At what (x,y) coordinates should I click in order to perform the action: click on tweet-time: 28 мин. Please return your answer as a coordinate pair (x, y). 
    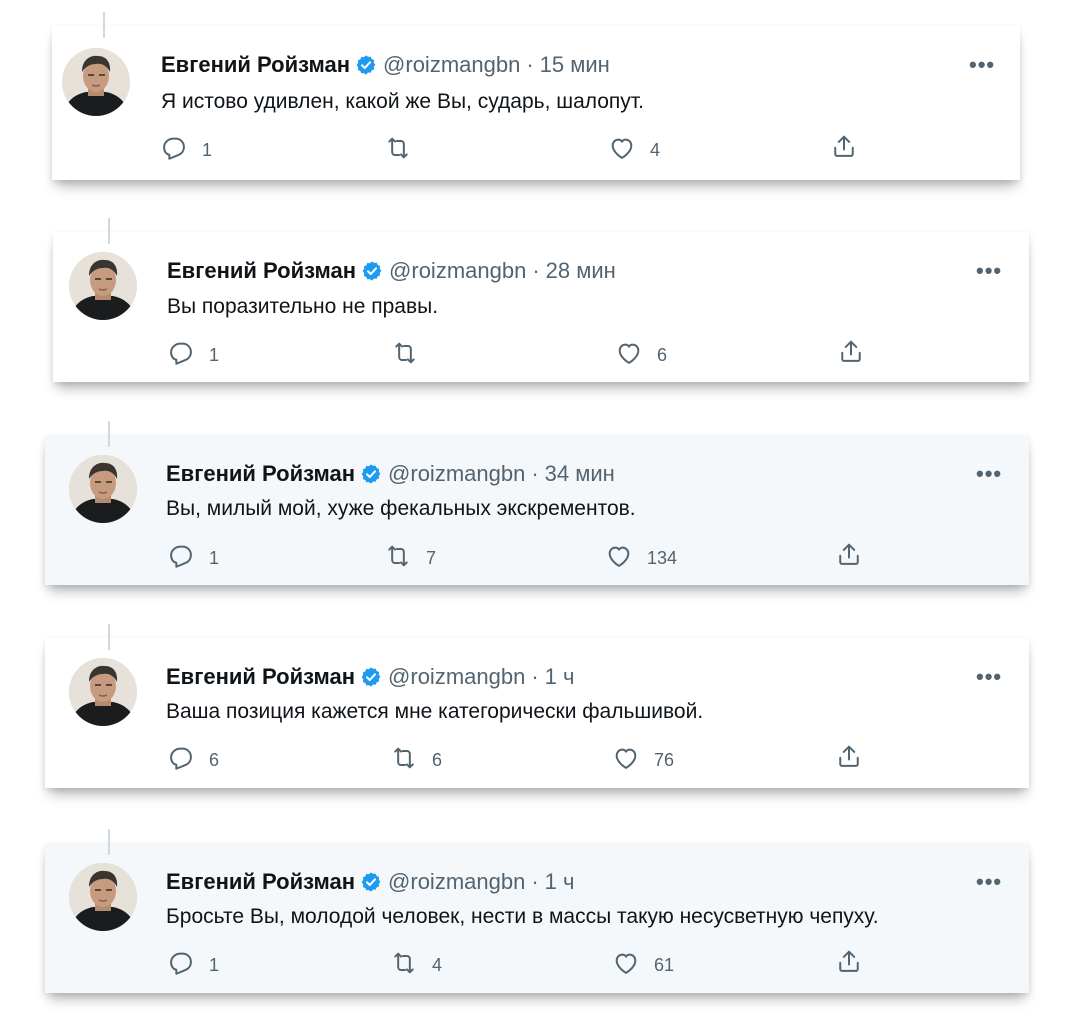
    Looking at the image, I should click on (581, 271).